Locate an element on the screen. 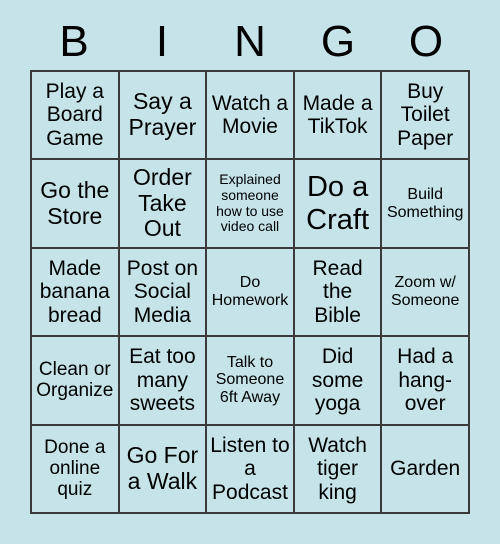  bingo-cell-label: Buy Toilet Paper is located at coordinates (425, 114).